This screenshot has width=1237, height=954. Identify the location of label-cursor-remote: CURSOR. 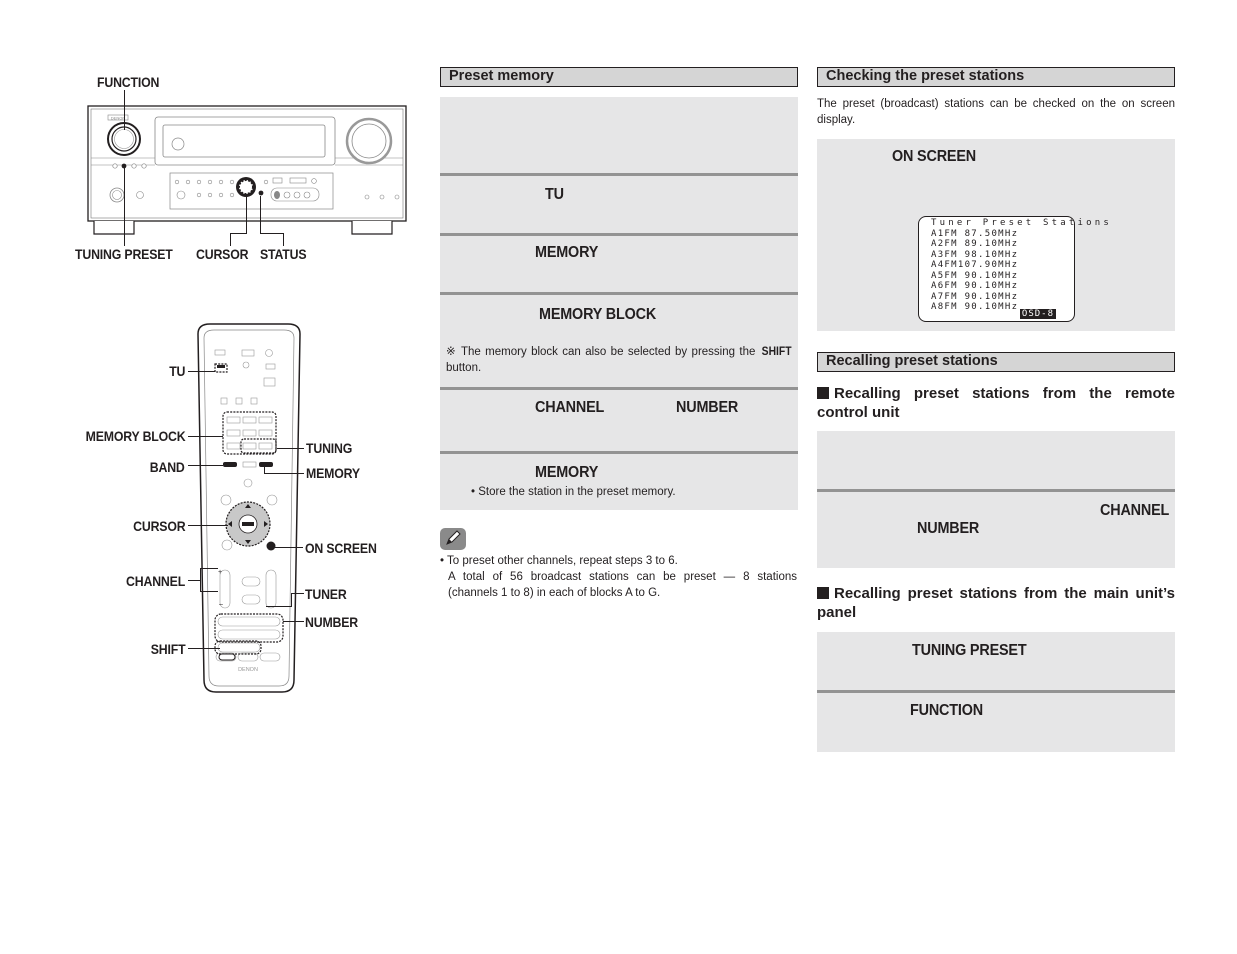
(159, 526).